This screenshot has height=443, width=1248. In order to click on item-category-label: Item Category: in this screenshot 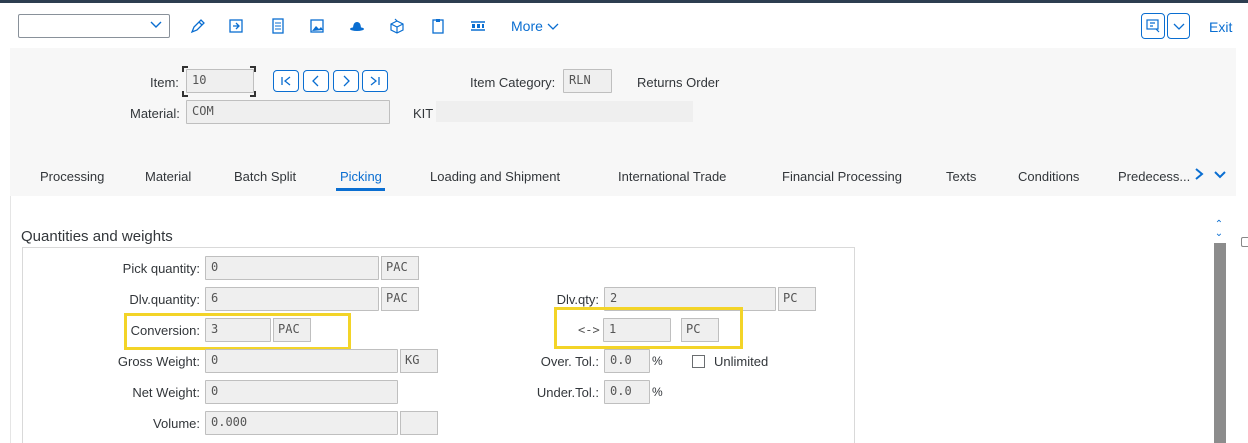, I will do `click(513, 82)`.